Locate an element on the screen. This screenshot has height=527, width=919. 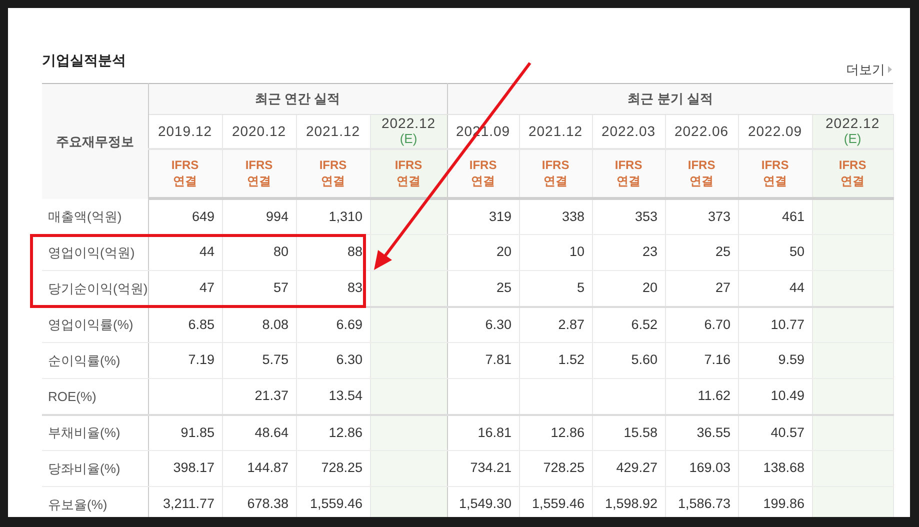
table-cell: 461 is located at coordinates (775, 216).